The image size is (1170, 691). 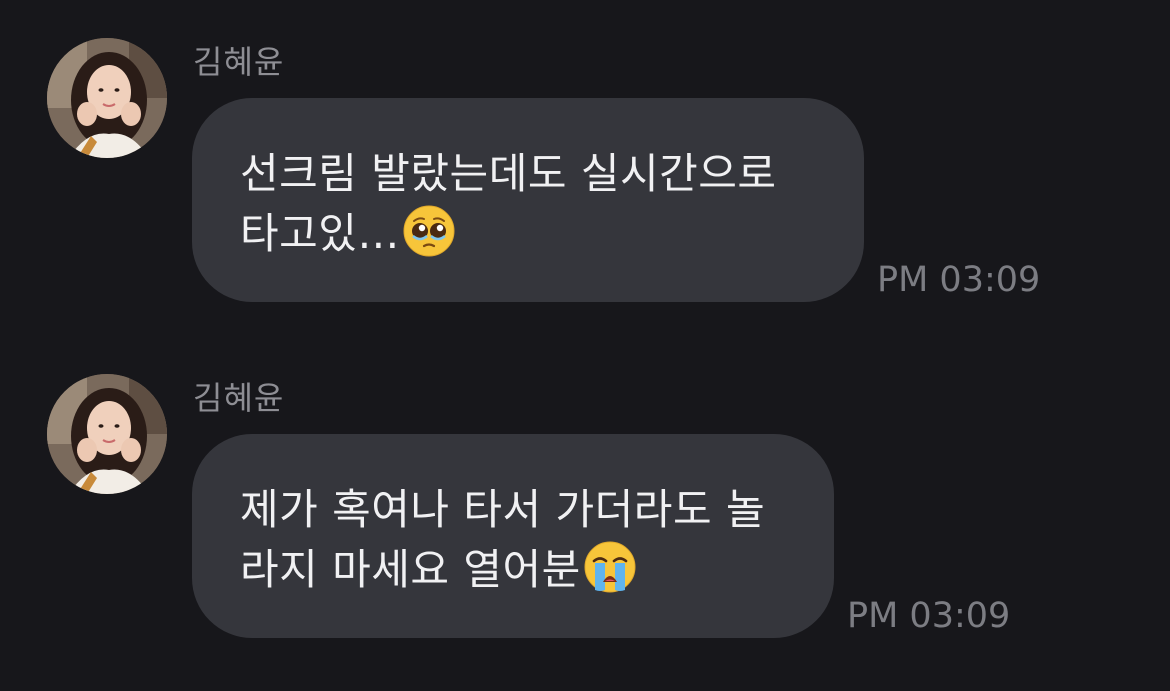 I want to click on message-line-text: 라지 마세요 열어분, so click(x=410, y=569).